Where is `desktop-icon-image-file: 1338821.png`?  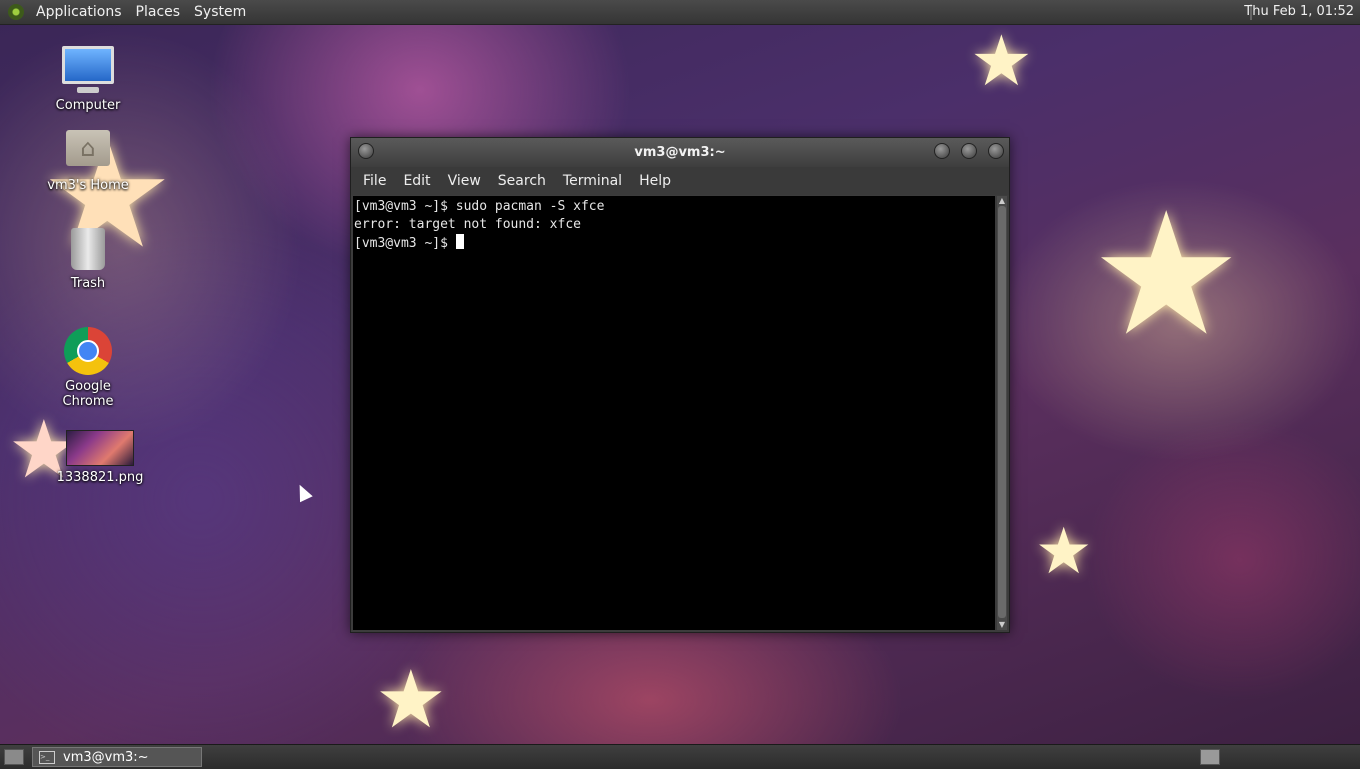
desktop-icon-image-file: 1338821.png is located at coordinates (100, 457).